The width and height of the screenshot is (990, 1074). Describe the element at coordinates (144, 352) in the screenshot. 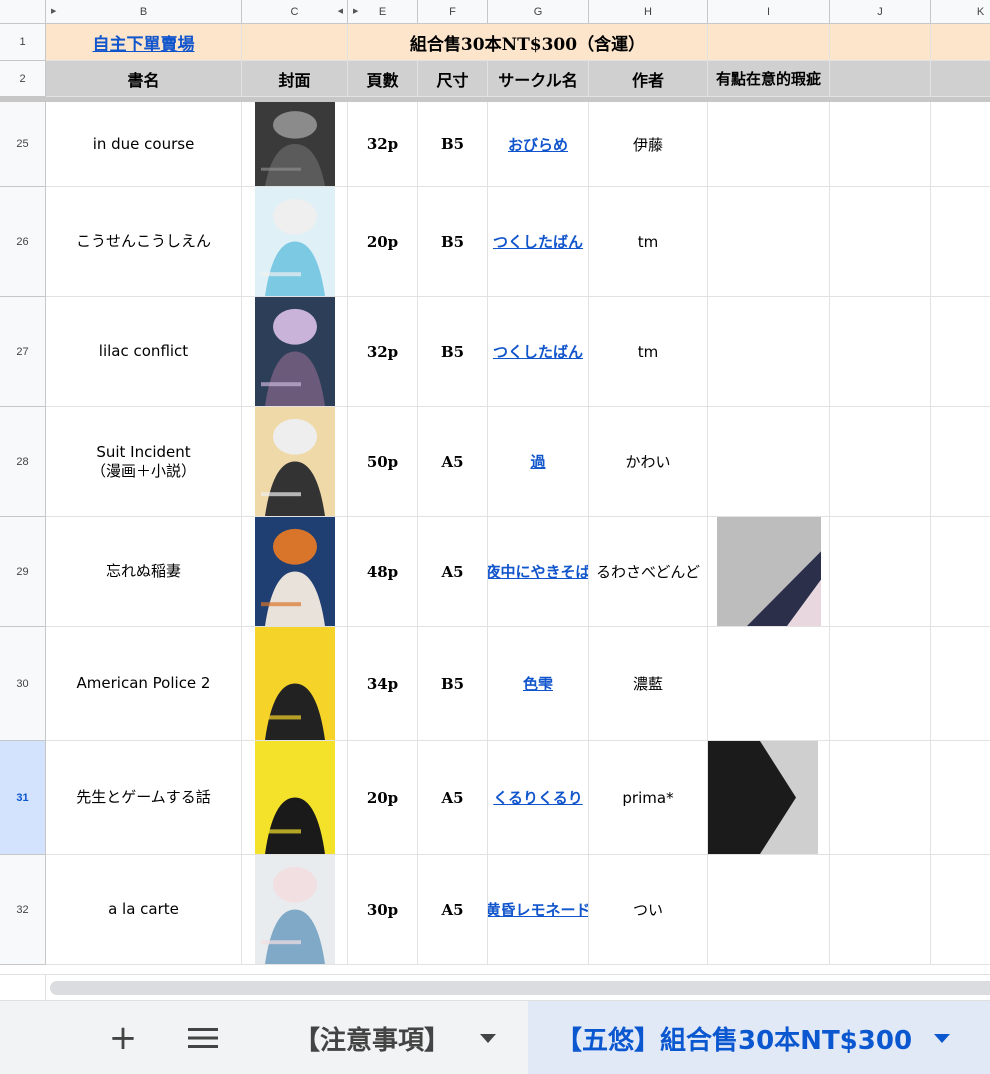

I see `cell-title: lilac conflict` at that location.